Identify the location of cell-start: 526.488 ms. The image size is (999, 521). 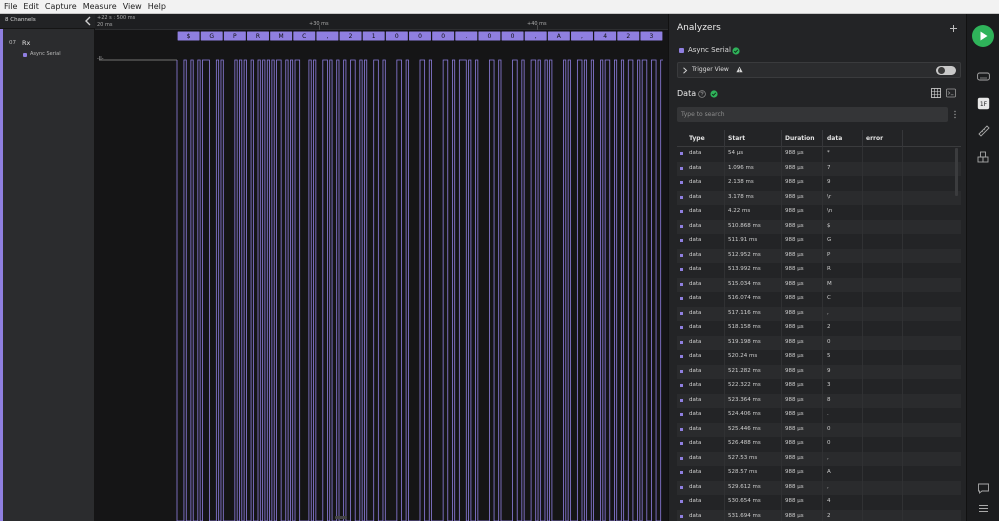
(744, 443).